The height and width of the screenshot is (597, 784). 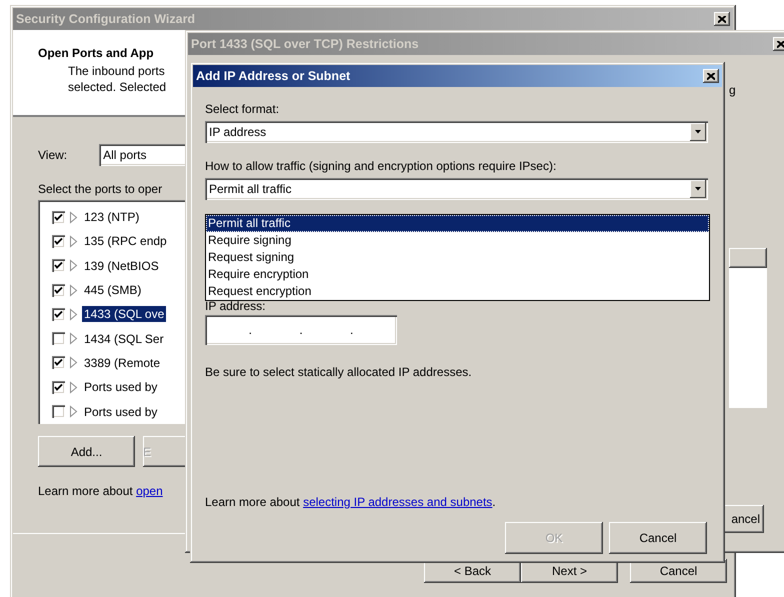 I want to click on view-label: View:, so click(x=53, y=155).